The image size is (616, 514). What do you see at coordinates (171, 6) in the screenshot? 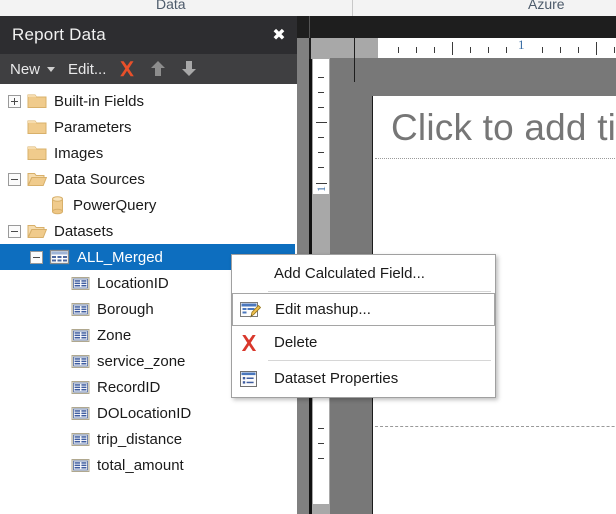
I see `ribbon-tab-data: Data` at bounding box center [171, 6].